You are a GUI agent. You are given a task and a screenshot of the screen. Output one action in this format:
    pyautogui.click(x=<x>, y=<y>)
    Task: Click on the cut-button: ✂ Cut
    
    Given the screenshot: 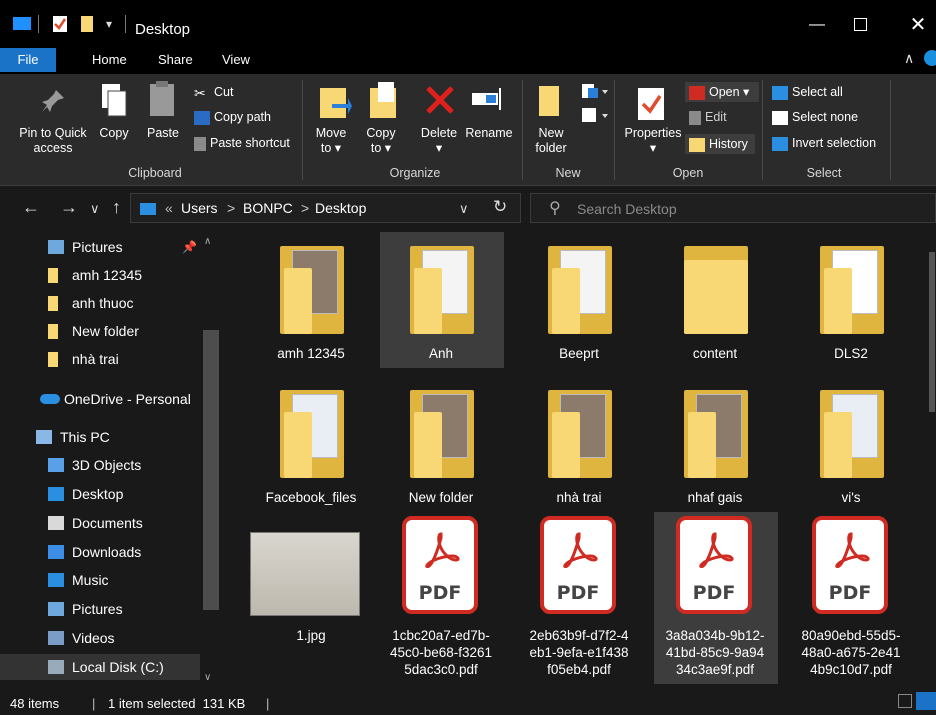 What is the action you would take?
    pyautogui.click(x=213, y=92)
    